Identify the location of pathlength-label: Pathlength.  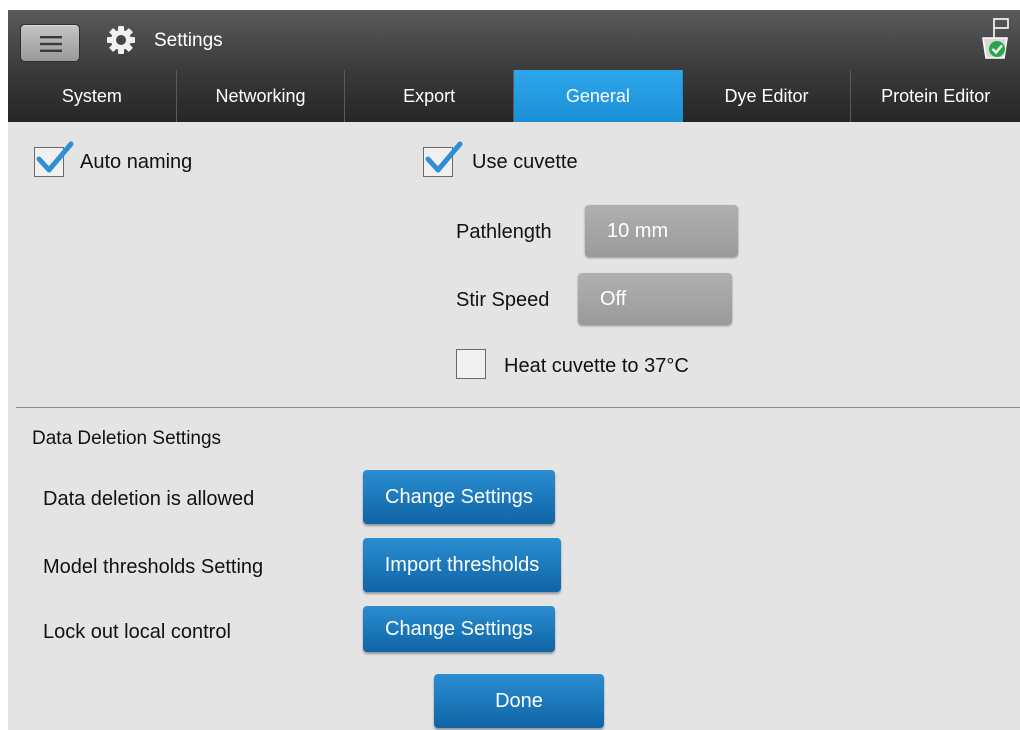
(504, 232).